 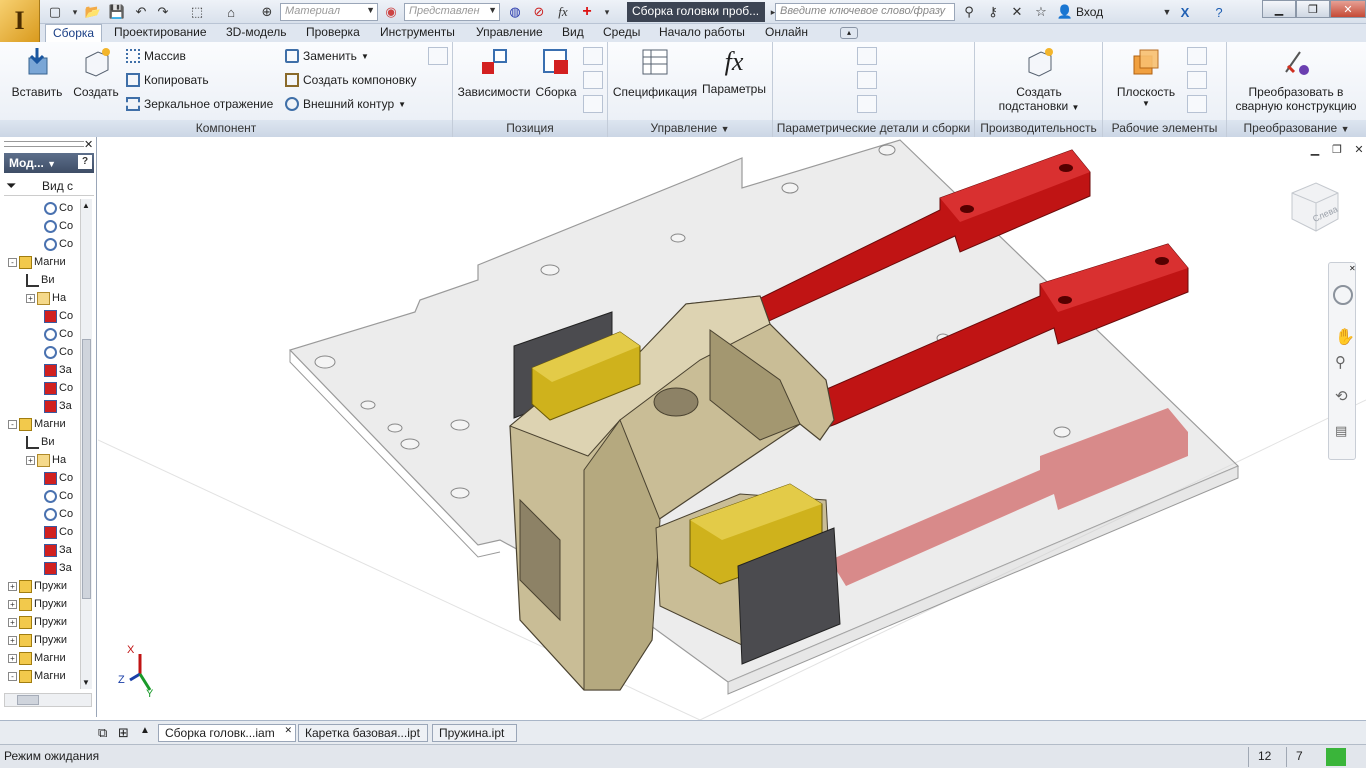 I want to click on clear-icon: ⊘, so click(x=539, y=12).